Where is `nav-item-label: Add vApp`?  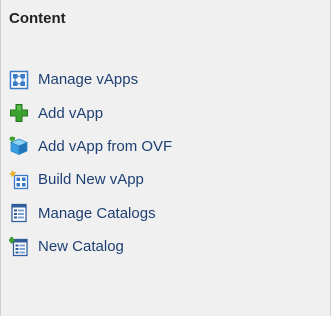
nav-item-label: Add vApp is located at coordinates (71, 113).